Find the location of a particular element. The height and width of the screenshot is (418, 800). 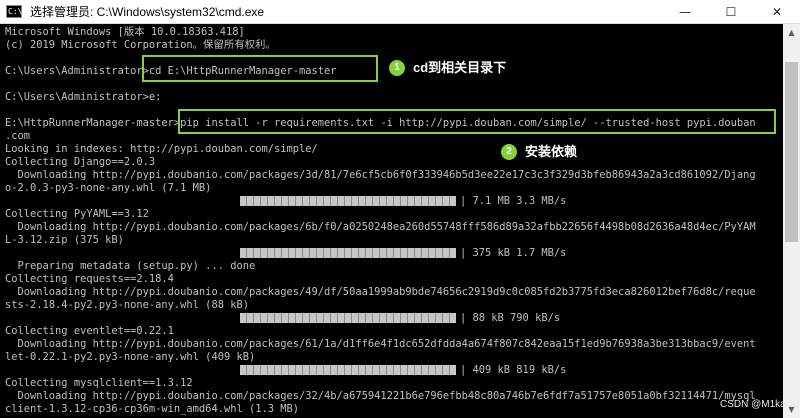

console-line: Preparing metadata (setup.py) ... done is located at coordinates (130, 266).